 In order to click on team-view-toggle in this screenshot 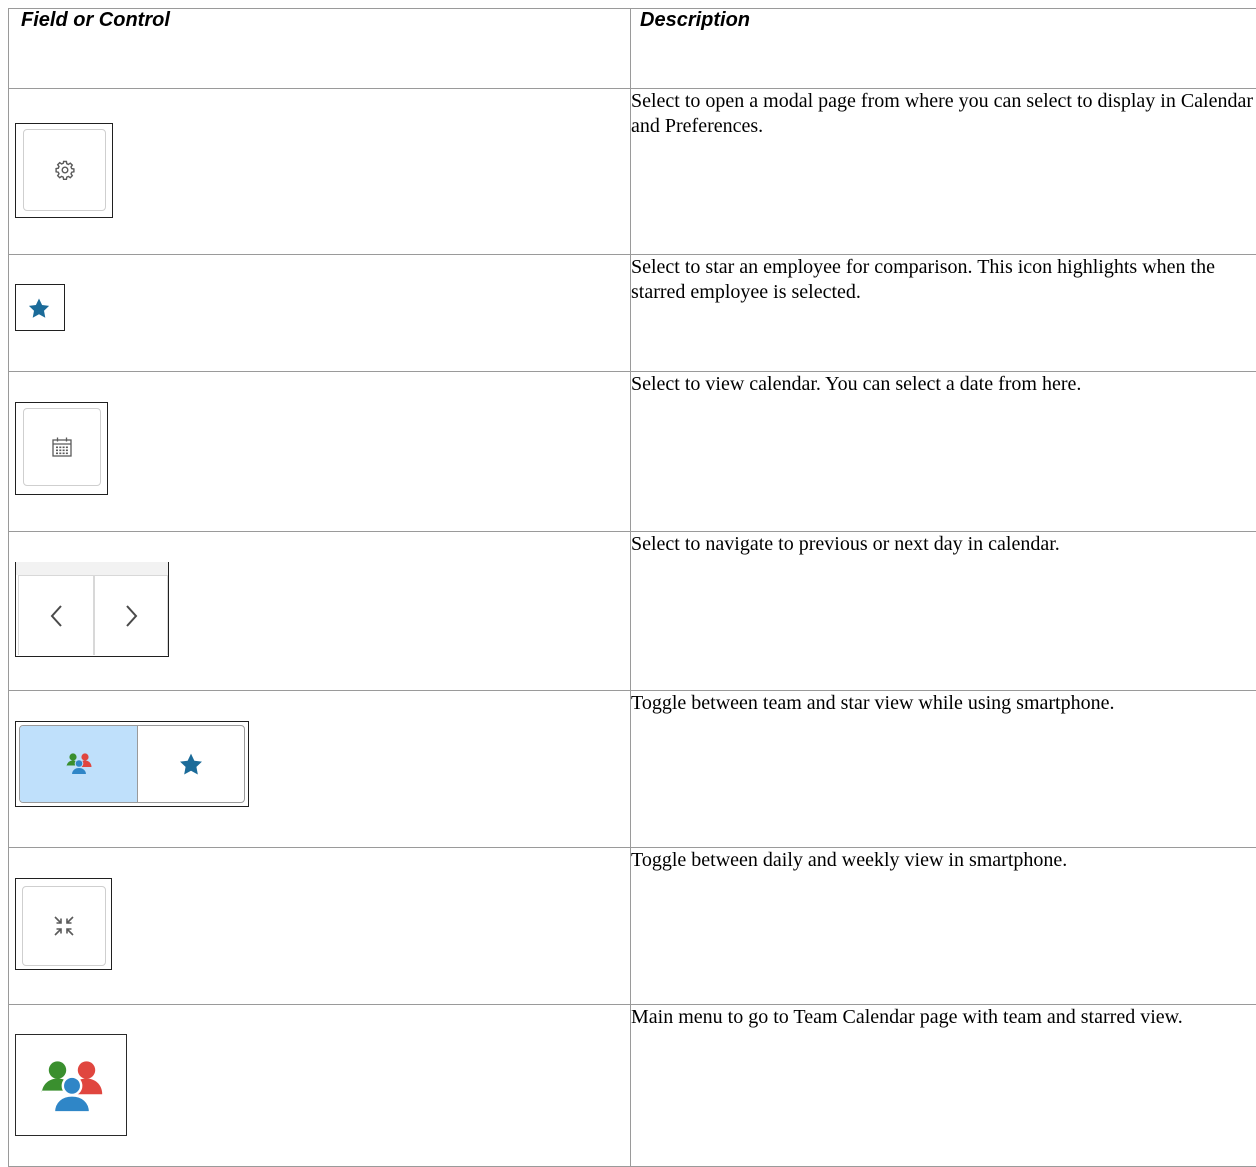, I will do `click(79, 764)`.